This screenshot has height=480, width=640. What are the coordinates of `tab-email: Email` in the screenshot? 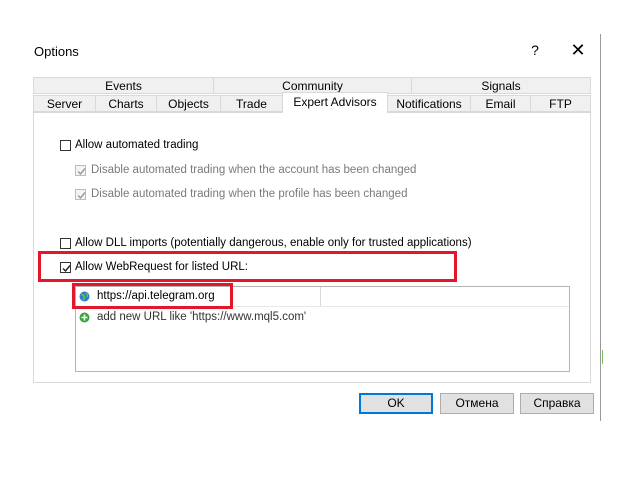 It's located at (500, 103).